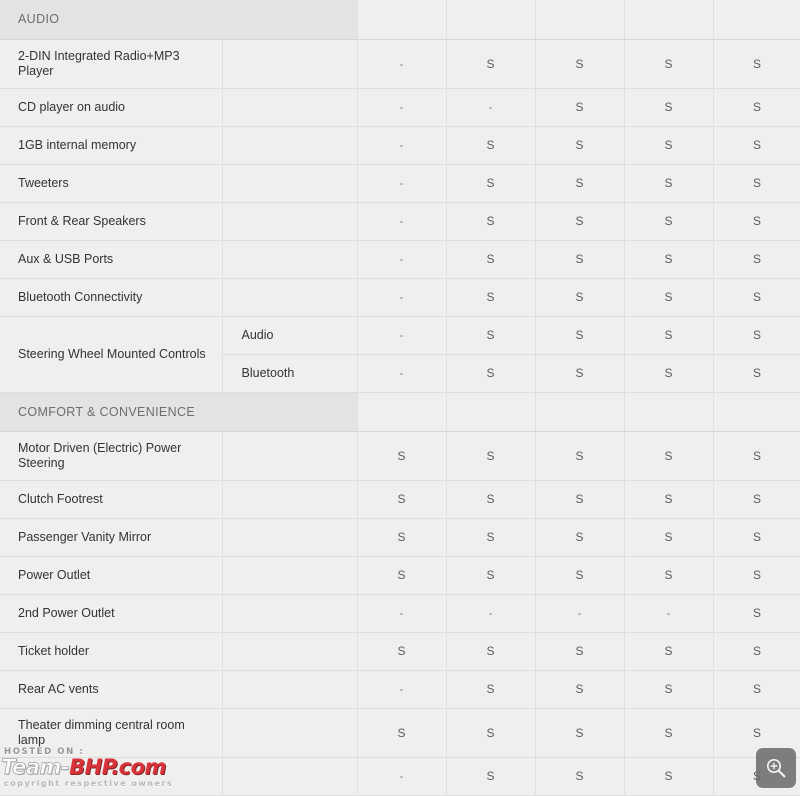 This screenshot has height=796, width=800. I want to click on subfeature-label: Audio, so click(290, 335).